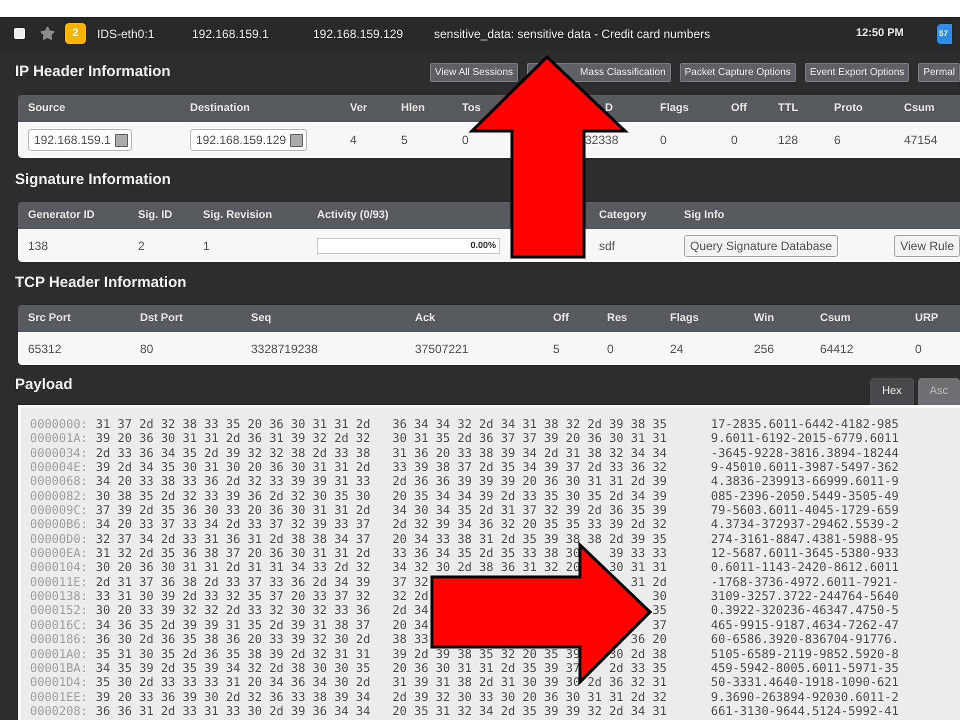 The image size is (960, 720). Describe the element at coordinates (59, 596) in the screenshot. I see `offset-label: 0000138:` at that location.